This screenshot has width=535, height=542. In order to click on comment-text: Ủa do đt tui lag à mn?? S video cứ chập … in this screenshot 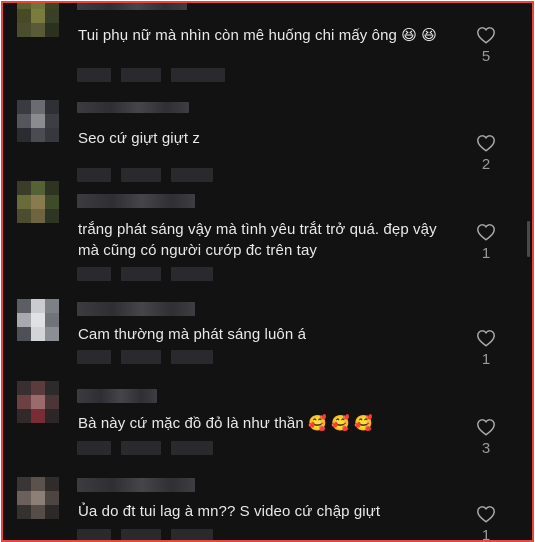, I will do `click(229, 511)`.